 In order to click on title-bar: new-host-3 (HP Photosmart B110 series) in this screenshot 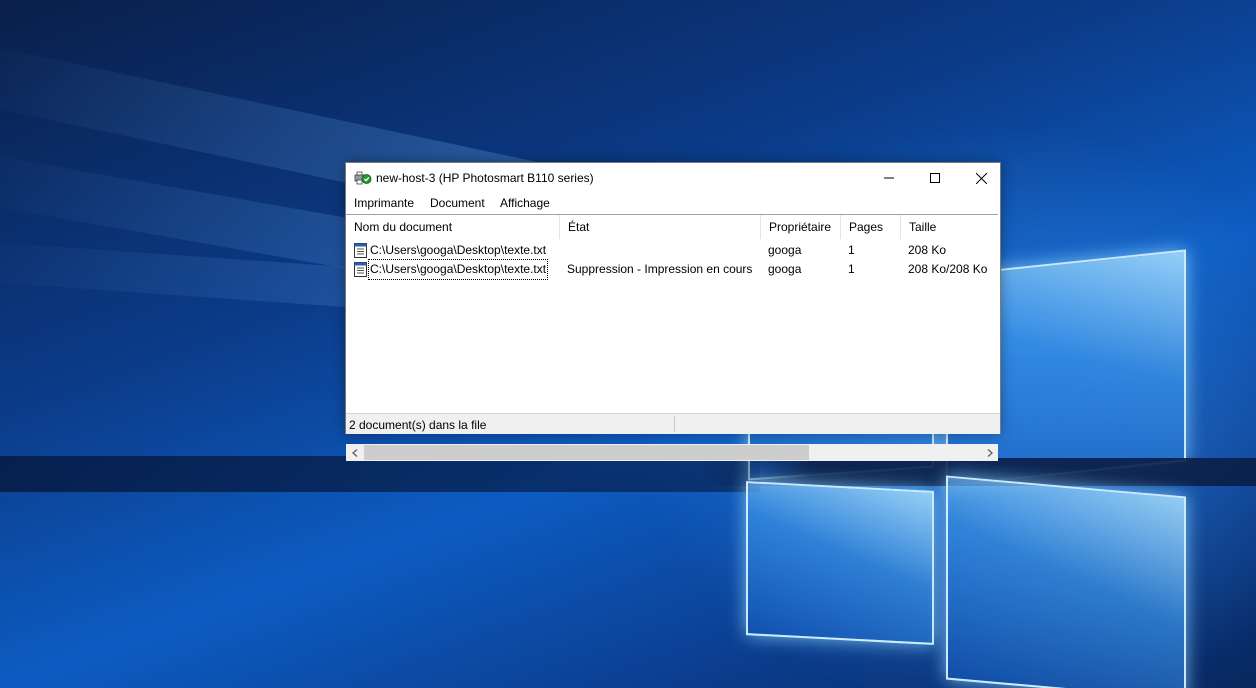, I will do `click(673, 178)`.